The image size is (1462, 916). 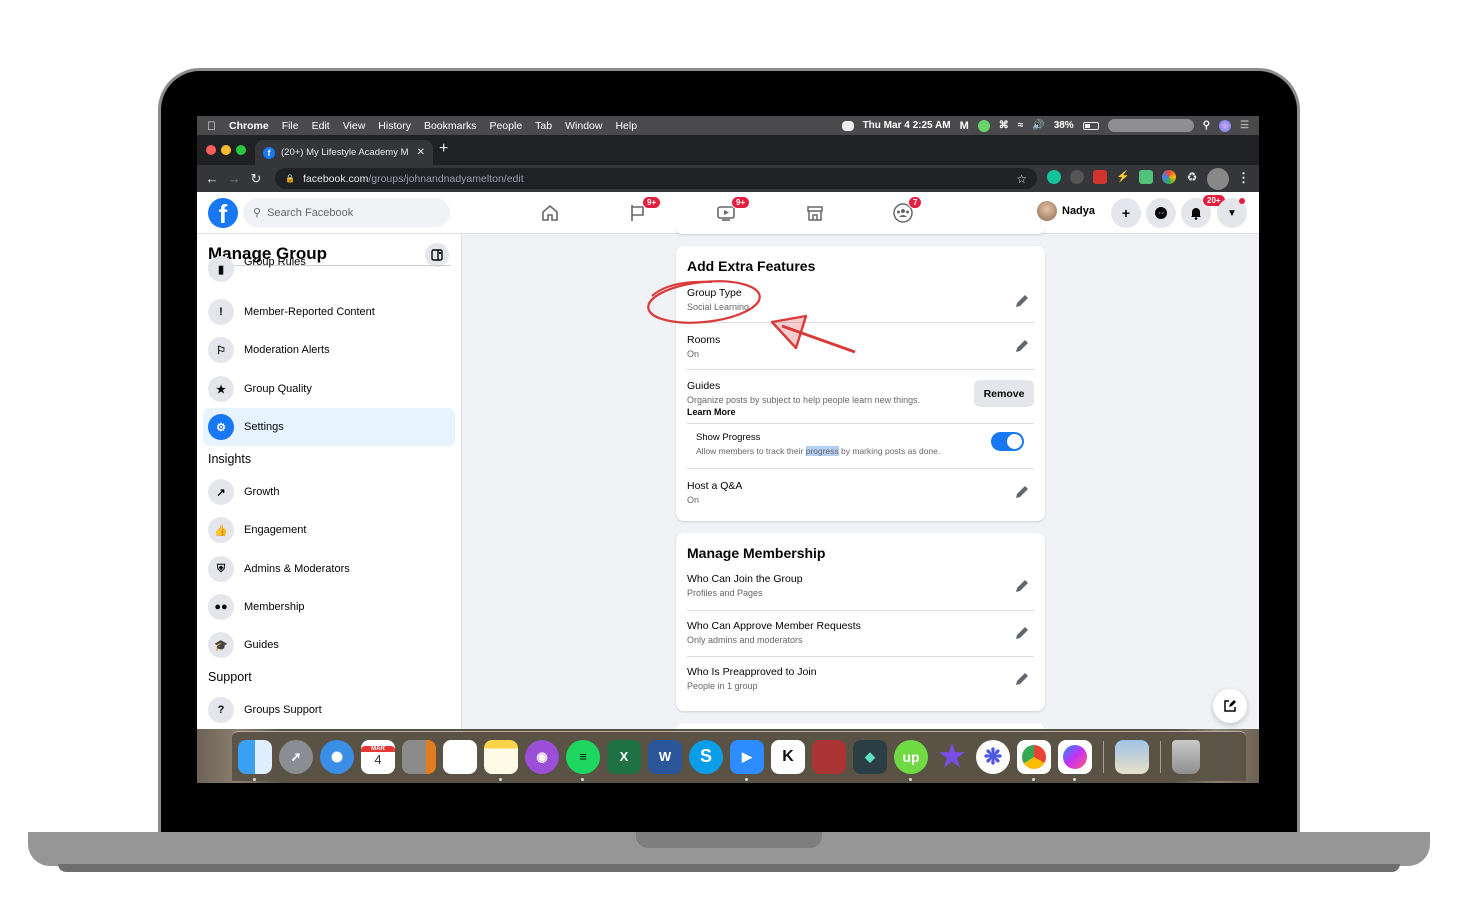 What do you see at coordinates (329, 710) in the screenshot?
I see `sidebar-item-groups-support: ? Groups Support` at bounding box center [329, 710].